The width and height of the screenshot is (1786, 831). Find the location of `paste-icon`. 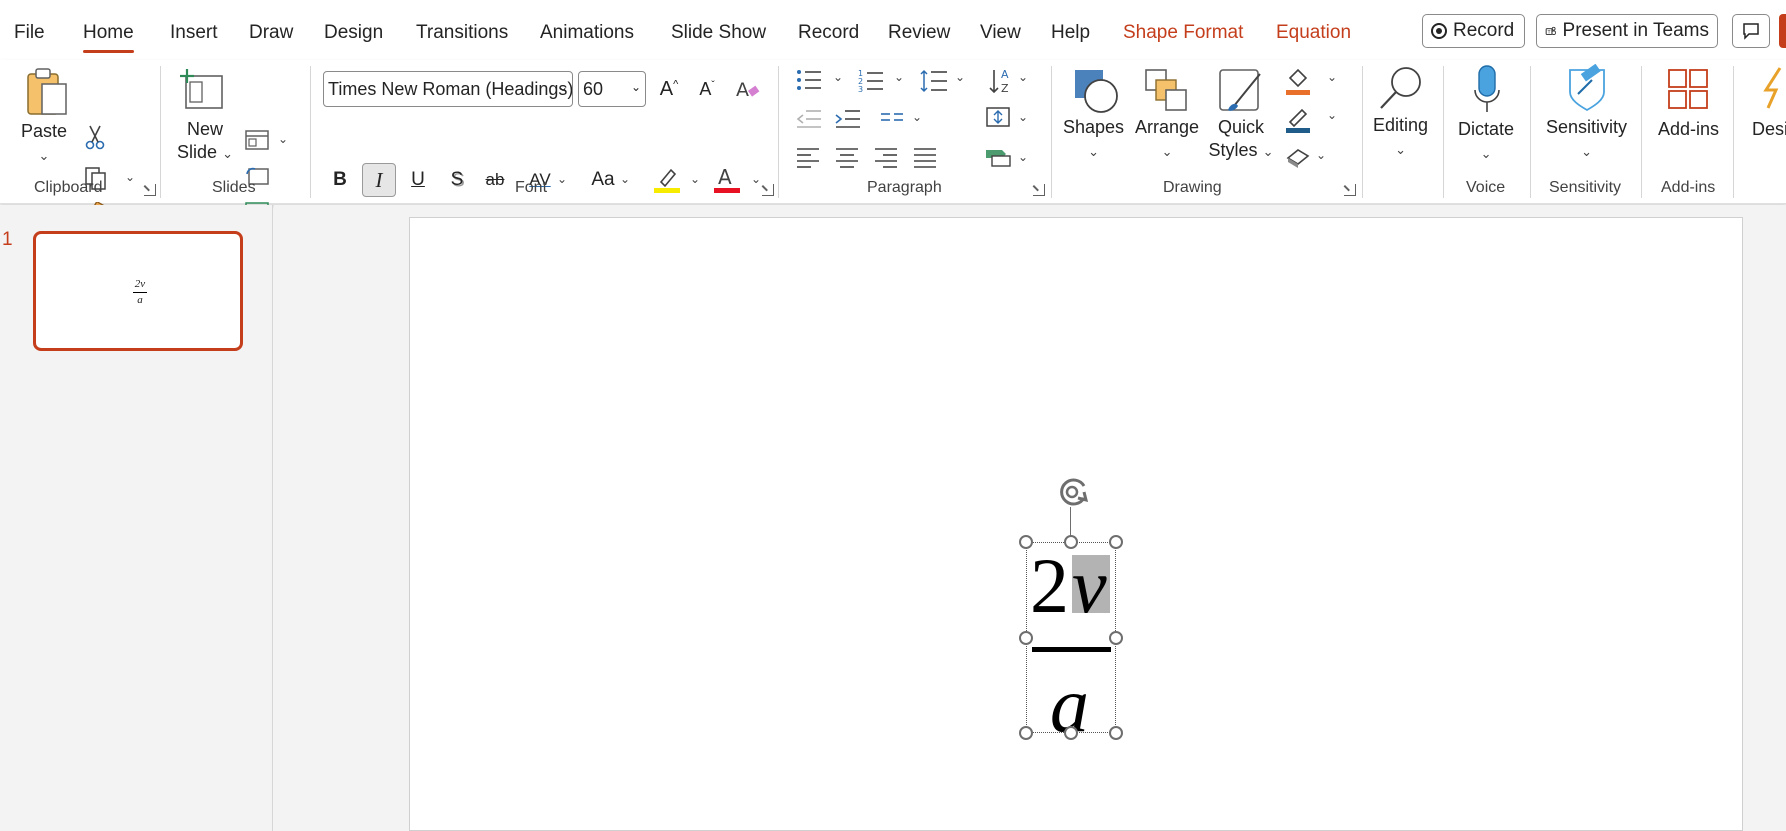

paste-icon is located at coordinates (47, 91).